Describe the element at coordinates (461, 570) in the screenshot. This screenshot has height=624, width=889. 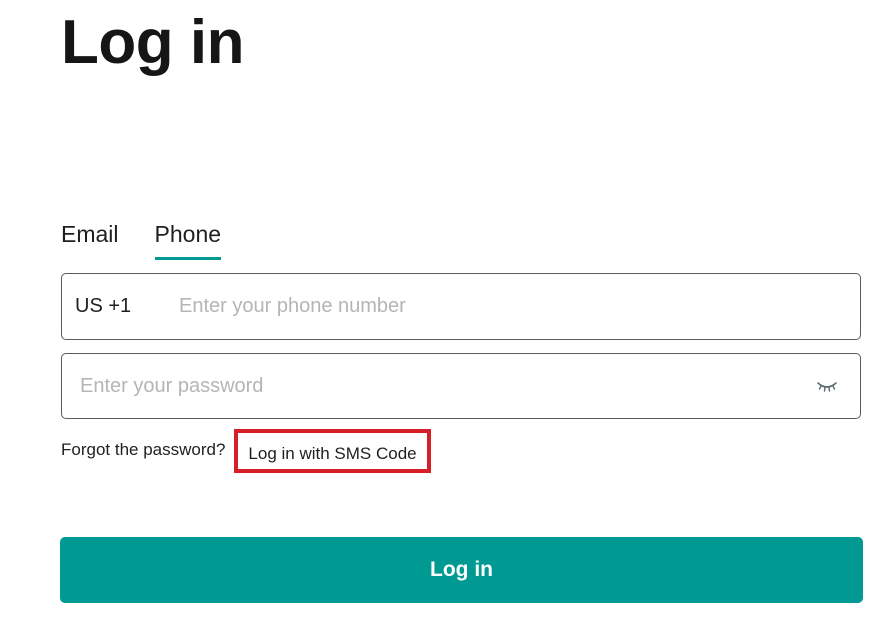
I see `login-button: Log in` at that location.